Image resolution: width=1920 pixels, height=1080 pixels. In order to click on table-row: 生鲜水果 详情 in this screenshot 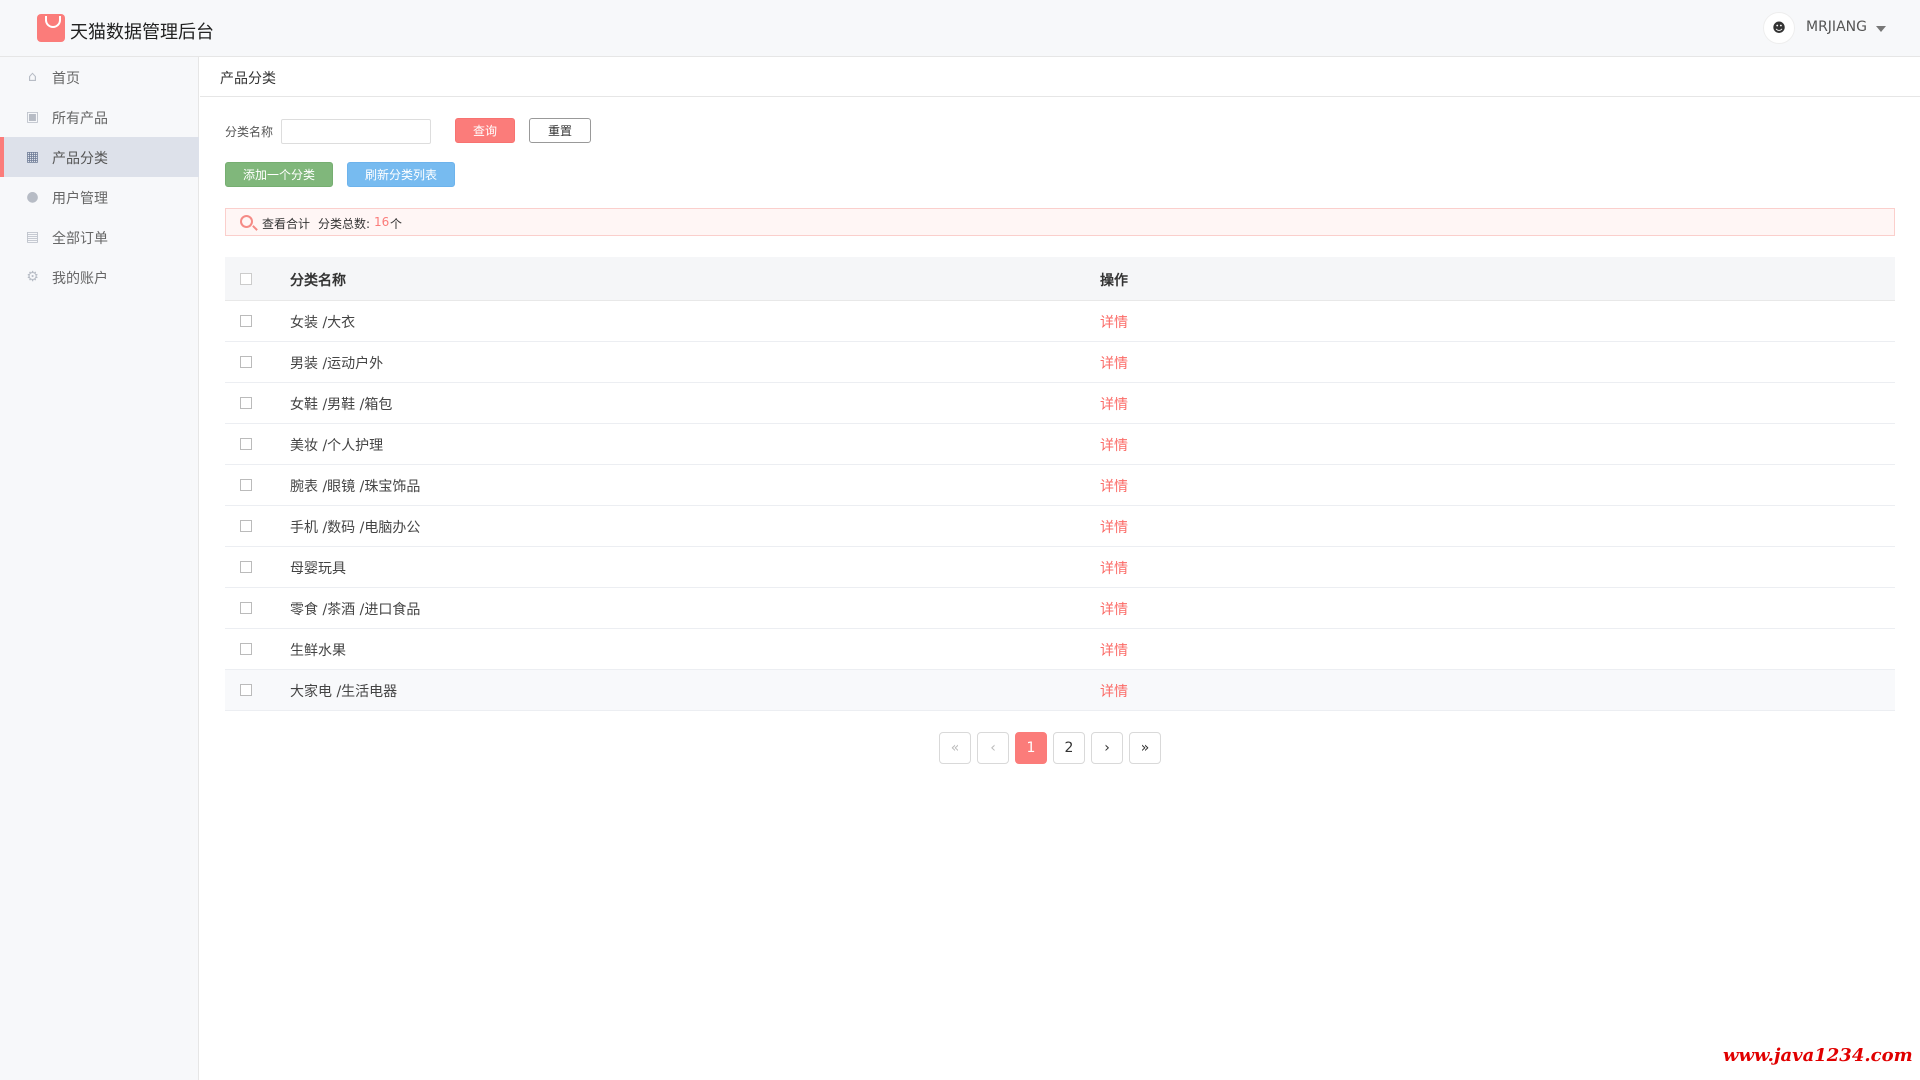, I will do `click(1060, 649)`.